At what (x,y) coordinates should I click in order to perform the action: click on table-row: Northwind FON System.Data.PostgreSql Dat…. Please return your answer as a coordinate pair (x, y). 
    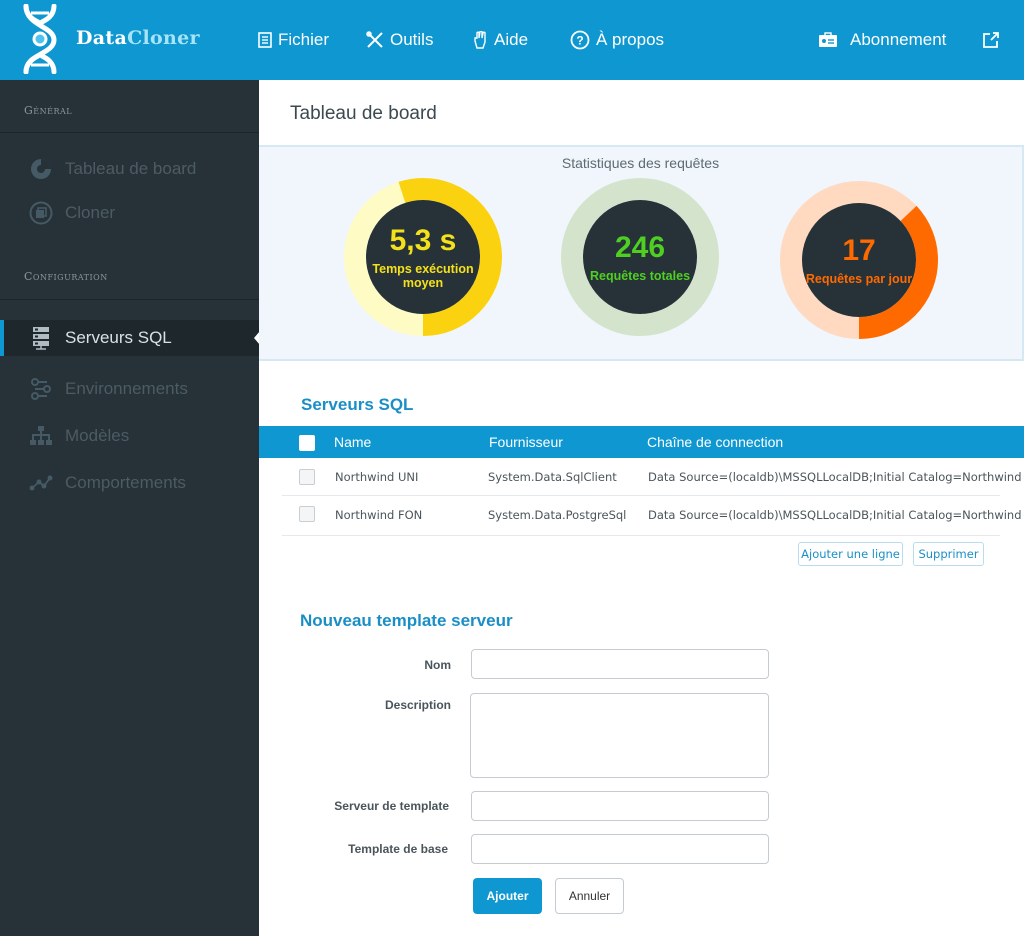
    Looking at the image, I should click on (652, 516).